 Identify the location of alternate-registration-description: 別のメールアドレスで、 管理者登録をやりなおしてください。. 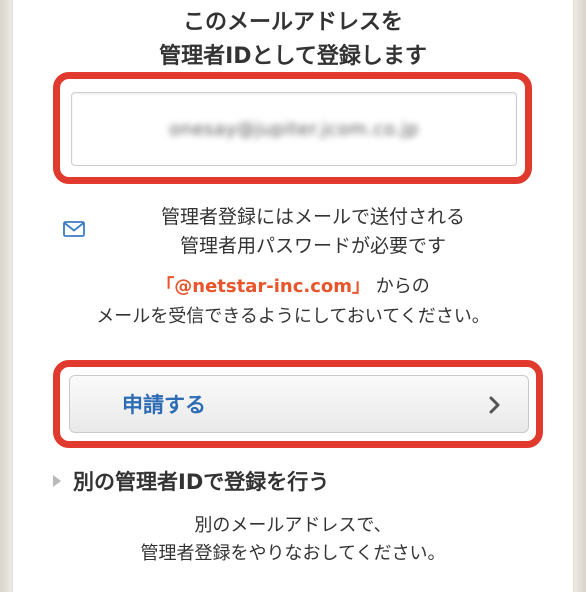
(293, 540).